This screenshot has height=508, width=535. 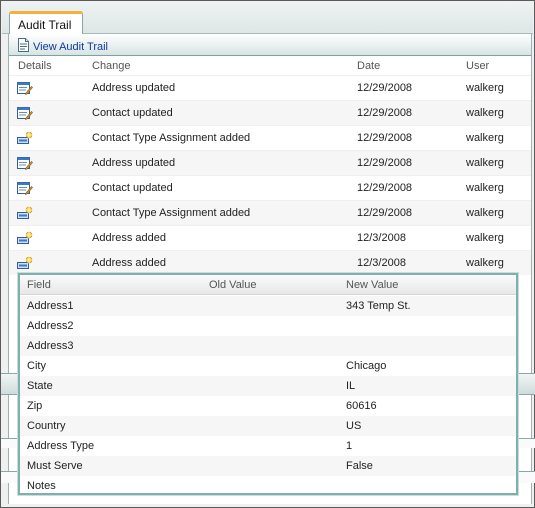 What do you see at coordinates (111, 66) in the screenshot?
I see `column-header-change: Change` at bounding box center [111, 66].